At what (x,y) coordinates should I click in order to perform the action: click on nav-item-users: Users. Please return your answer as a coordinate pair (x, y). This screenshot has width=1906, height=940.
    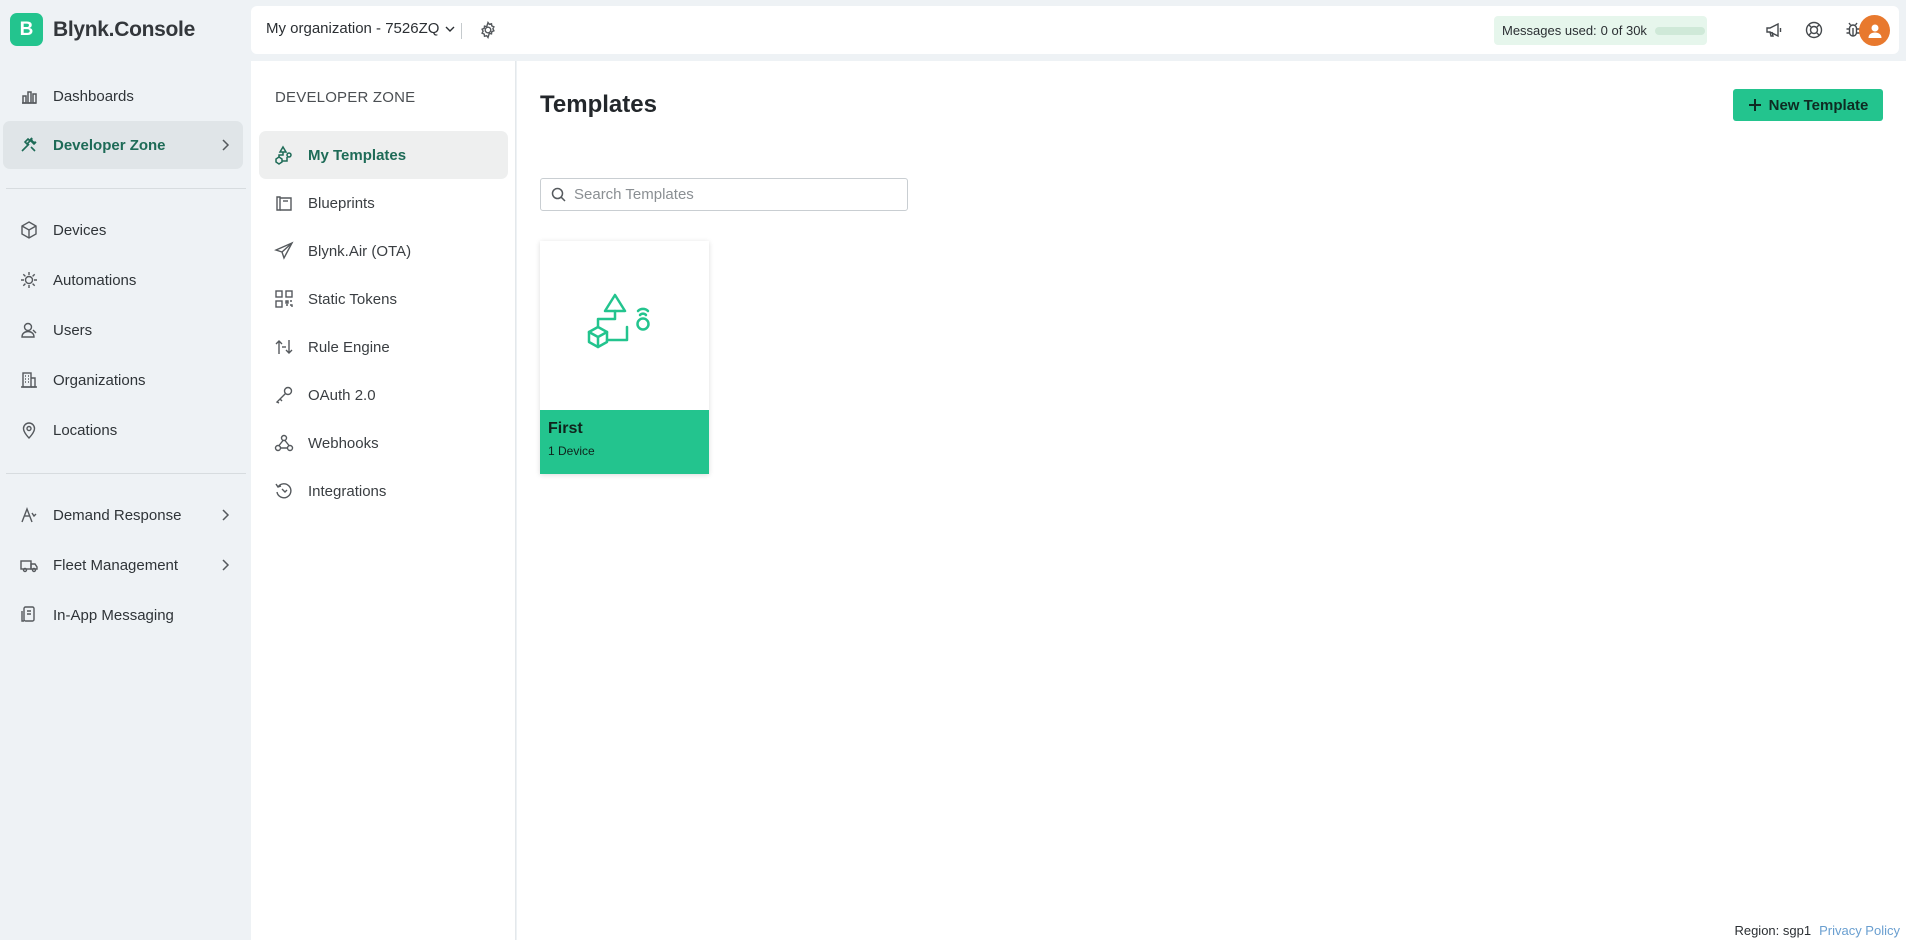
    Looking at the image, I should click on (123, 330).